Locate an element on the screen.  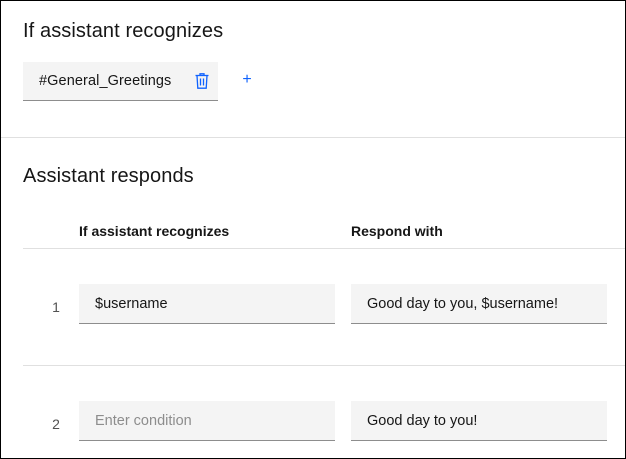
condition-intent-field: #General_Greetings is located at coordinates (120, 81).